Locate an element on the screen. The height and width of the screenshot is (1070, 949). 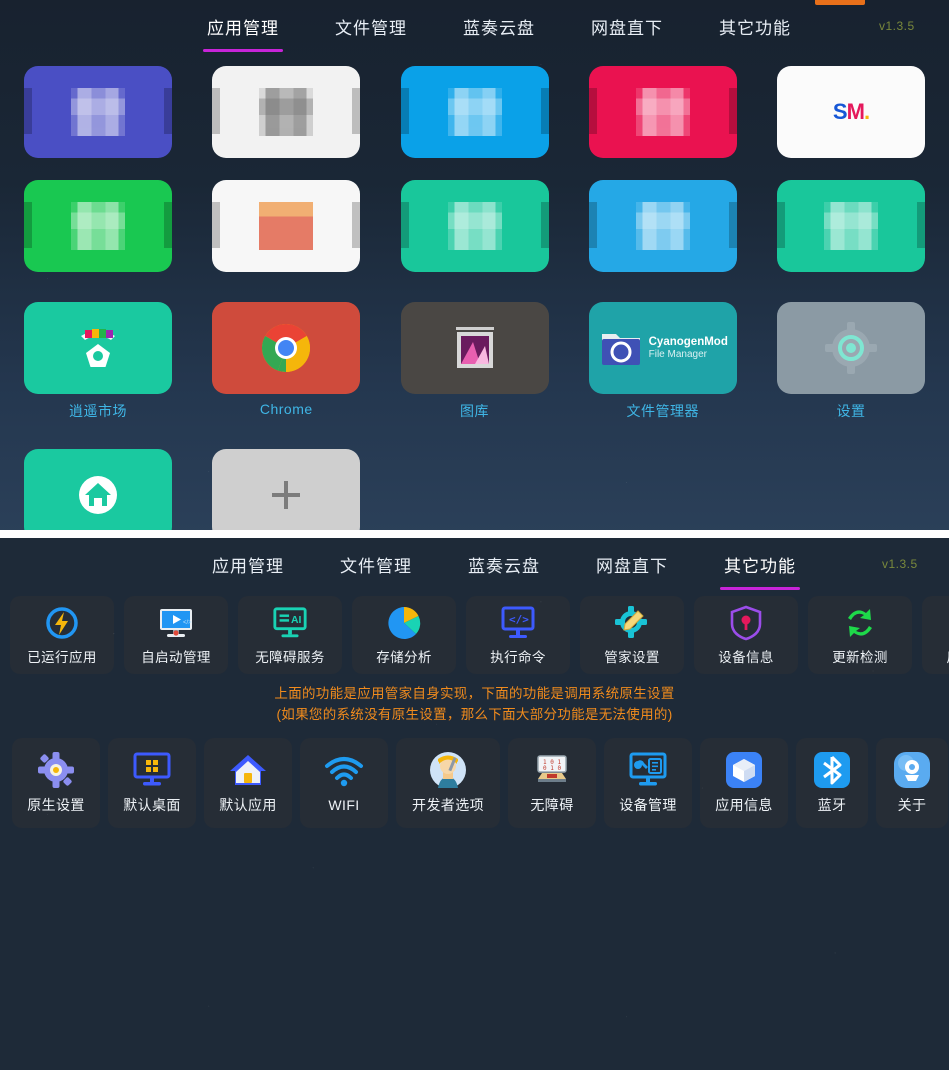
svg-text: AI is located at coordinates (296, 620).